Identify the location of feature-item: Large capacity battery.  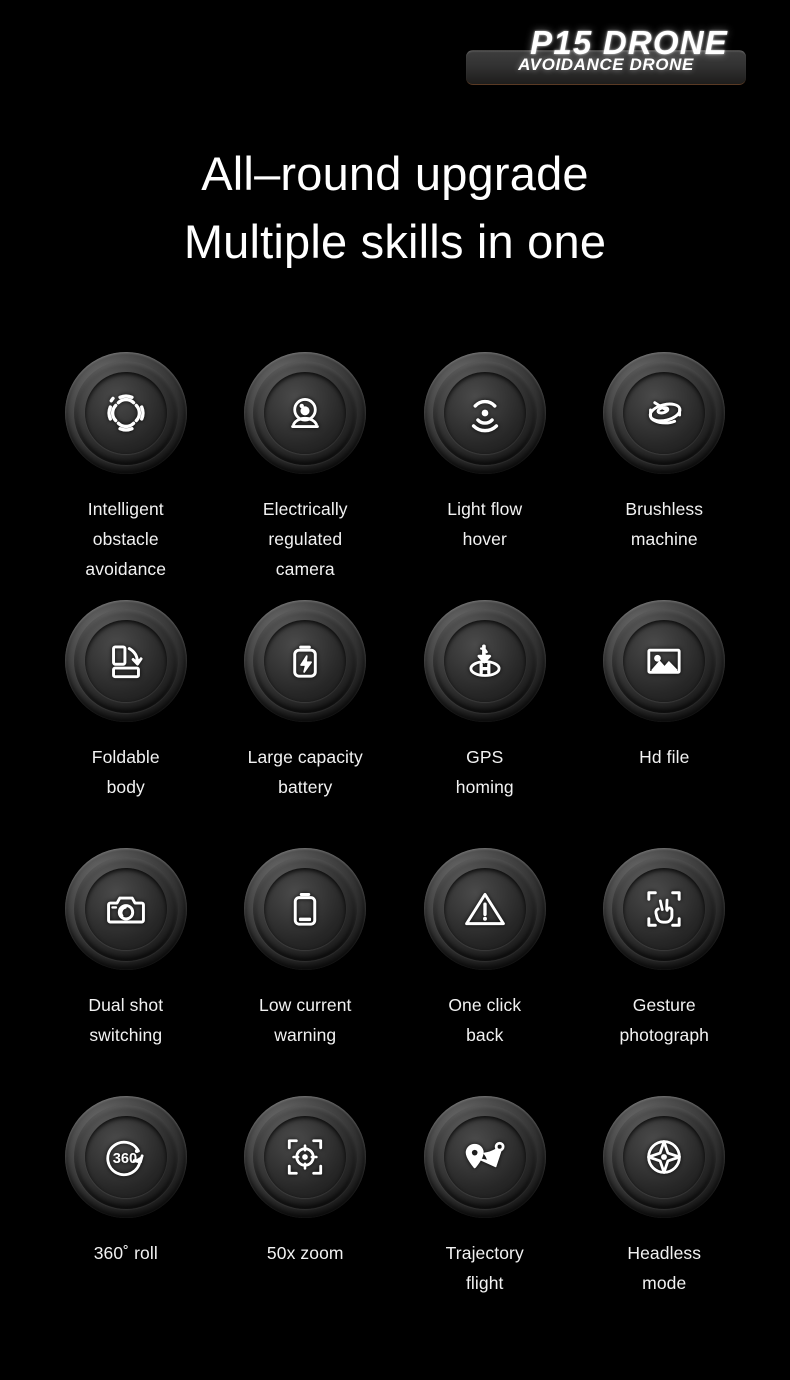
(306, 724).